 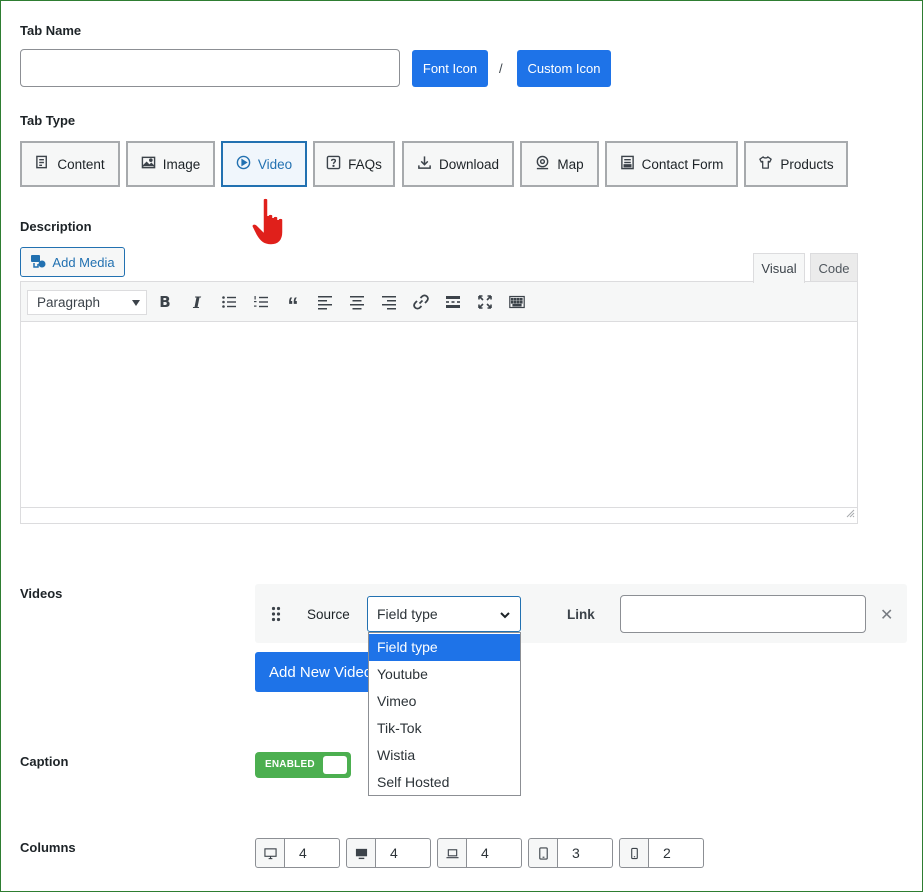 I want to click on link-icon, so click(x=421, y=302).